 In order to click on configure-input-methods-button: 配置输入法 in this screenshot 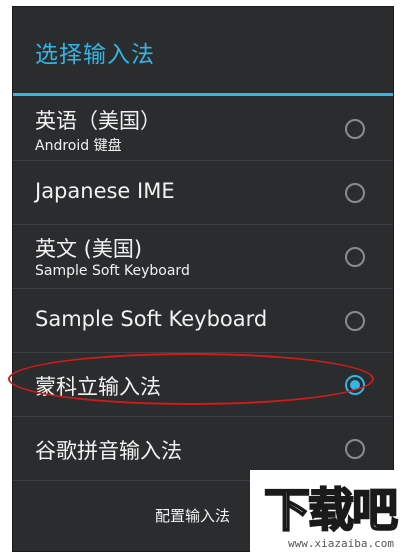, I will do `click(192, 515)`.